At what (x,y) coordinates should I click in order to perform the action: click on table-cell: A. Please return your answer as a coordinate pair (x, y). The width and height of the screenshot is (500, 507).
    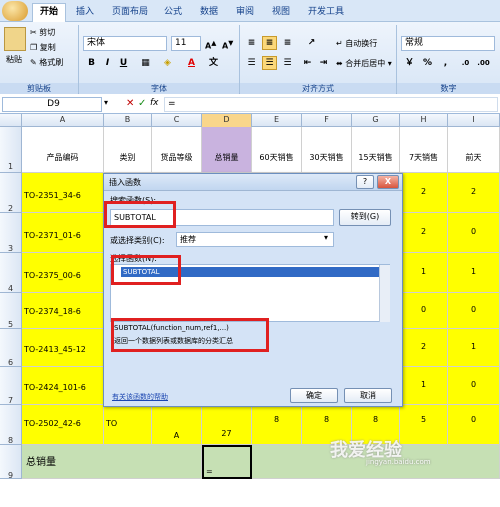
    Looking at the image, I should click on (177, 425).